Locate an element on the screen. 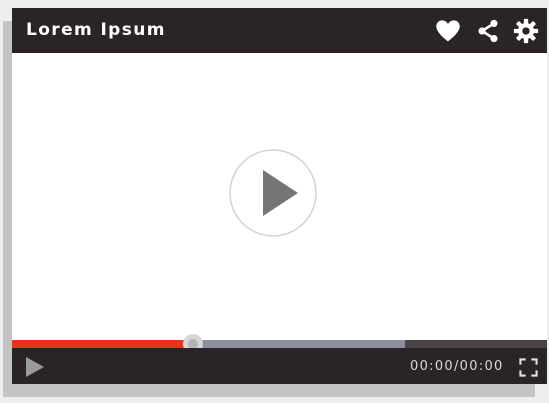 Image resolution: width=549 pixels, height=403 pixels. share-icon is located at coordinates (488, 31).